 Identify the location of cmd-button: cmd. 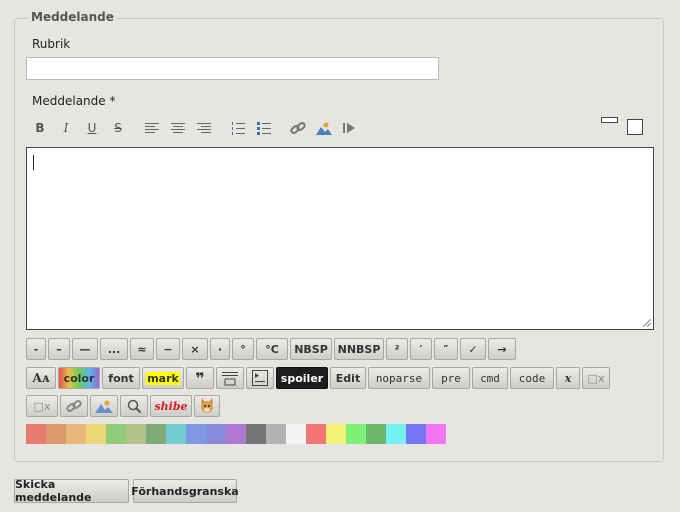
(490, 378).